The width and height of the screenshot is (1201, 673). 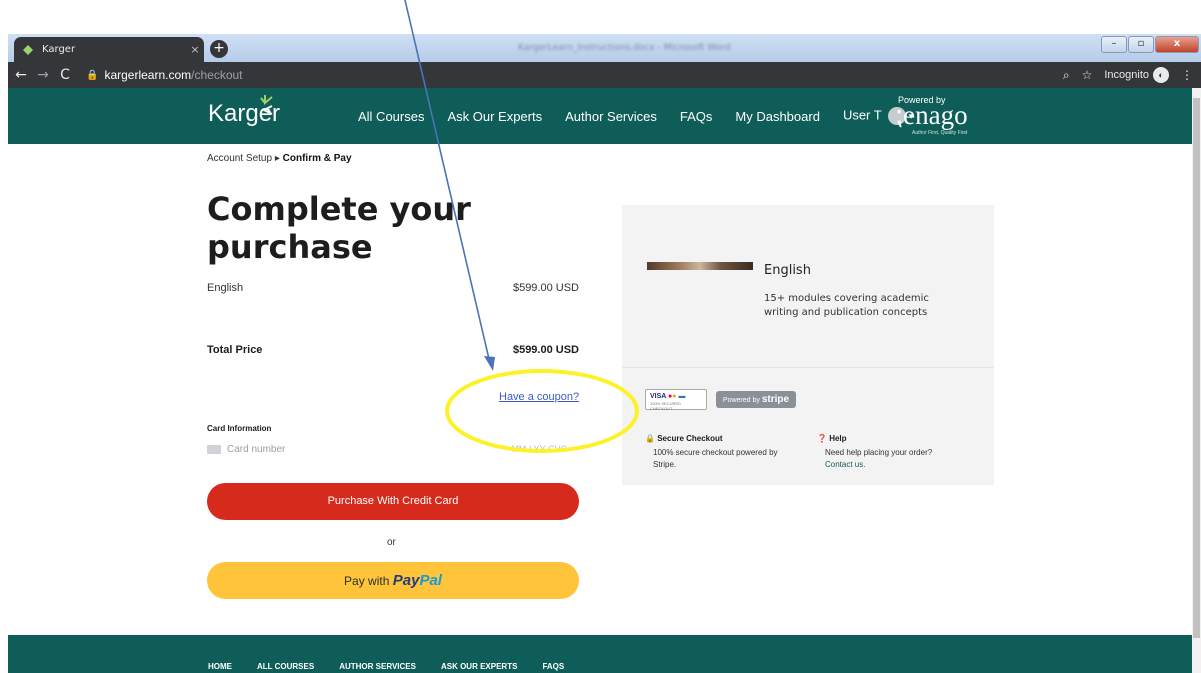 I want to click on incognito-label: Incognito, so click(x=1126, y=75).